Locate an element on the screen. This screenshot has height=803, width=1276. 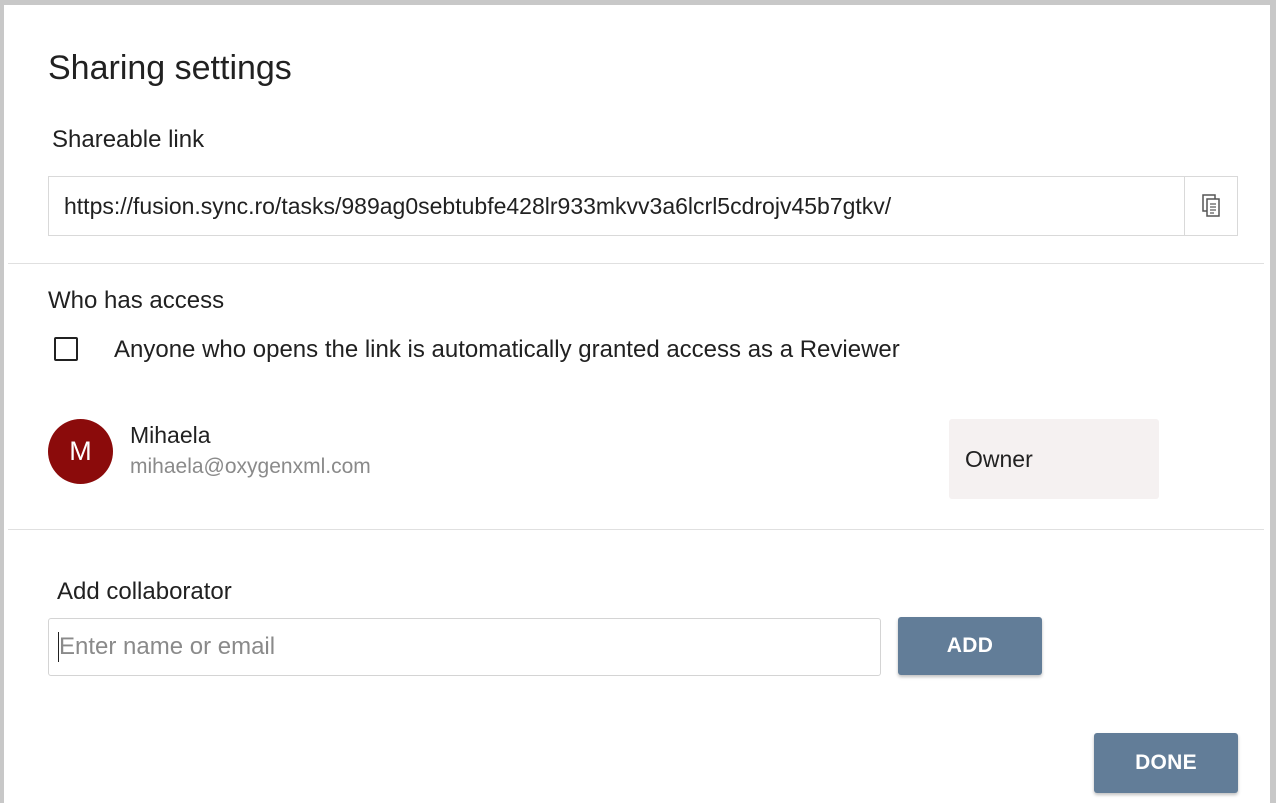
copy-link-button is located at coordinates (1210, 206).